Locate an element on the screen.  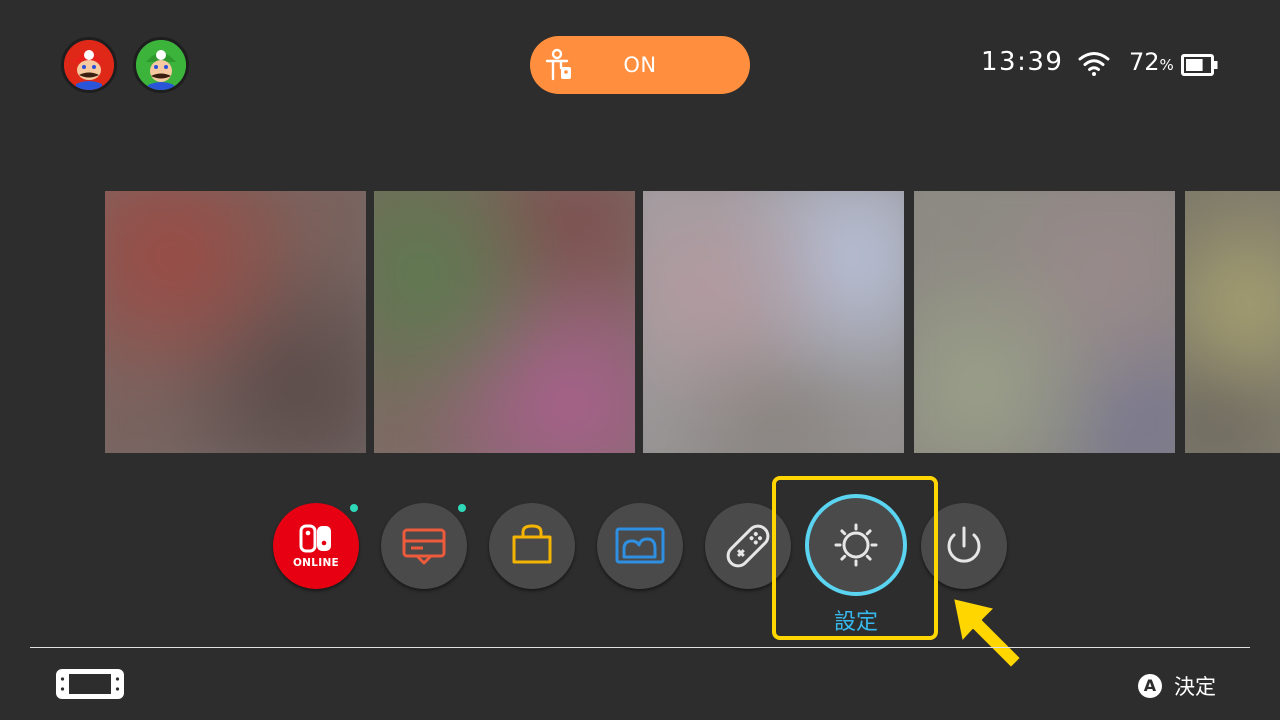
mario-avatar-icon is located at coordinates (89, 65).